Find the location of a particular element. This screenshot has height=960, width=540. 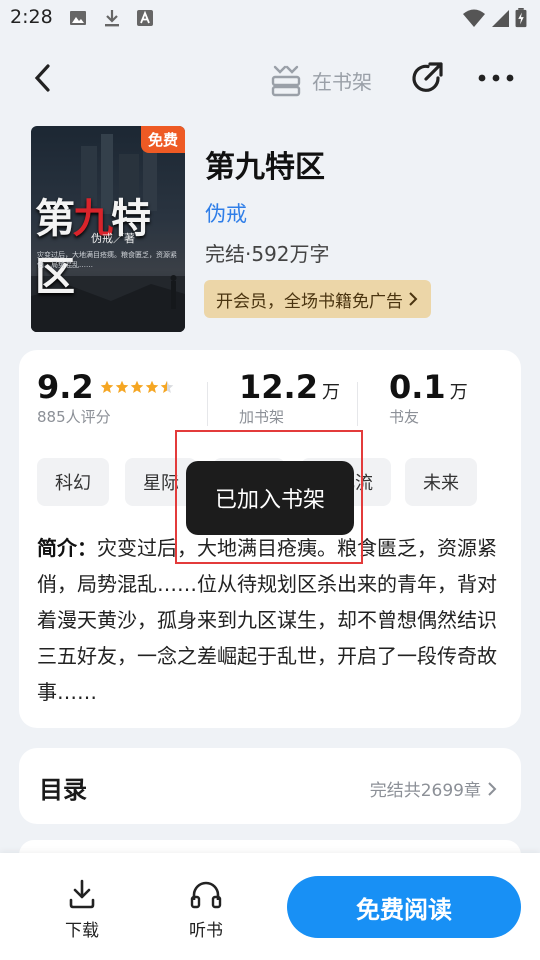

download-button: 下载 is located at coordinates (82, 909).